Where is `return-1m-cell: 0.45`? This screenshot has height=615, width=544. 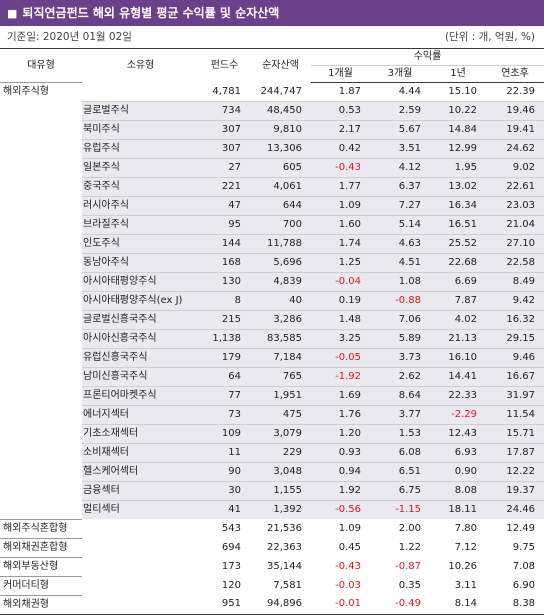 return-1m-cell: 0.45 is located at coordinates (349, 547).